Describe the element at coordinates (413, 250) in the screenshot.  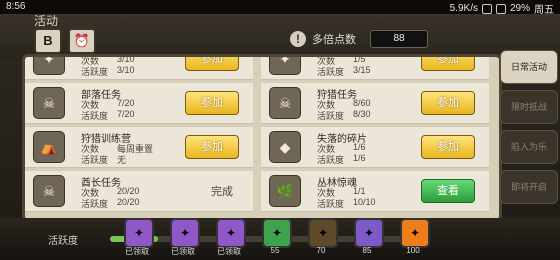
I see `reward-caption: 100` at that location.